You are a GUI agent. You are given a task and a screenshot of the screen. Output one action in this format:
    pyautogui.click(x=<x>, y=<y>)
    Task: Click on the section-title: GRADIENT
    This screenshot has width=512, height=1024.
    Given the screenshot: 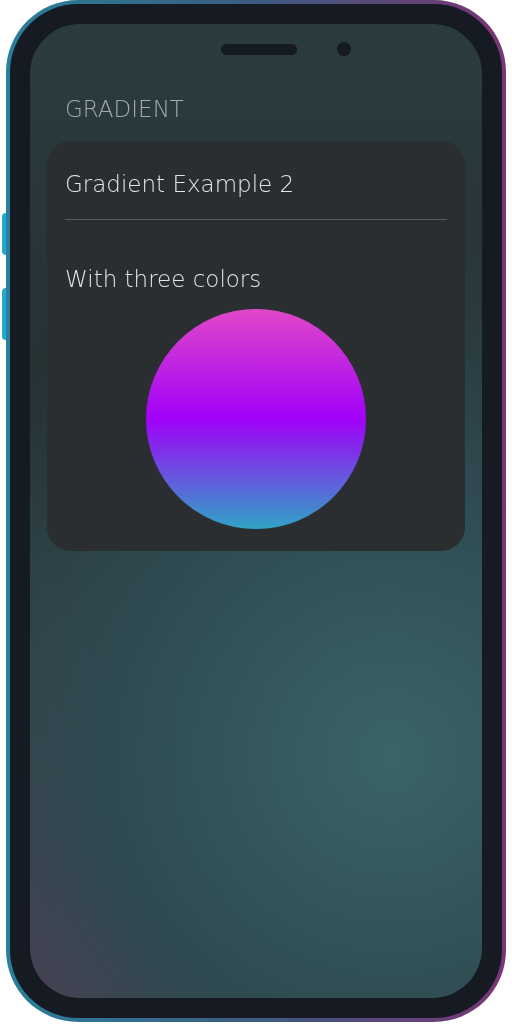 What is the action you would take?
    pyautogui.click(x=124, y=109)
    